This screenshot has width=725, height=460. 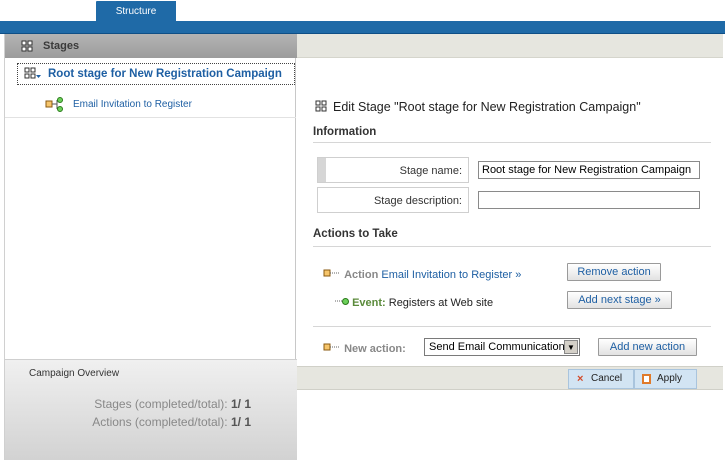 What do you see at coordinates (430, 171) in the screenshot?
I see `stage-name-label: Stage name:` at bounding box center [430, 171].